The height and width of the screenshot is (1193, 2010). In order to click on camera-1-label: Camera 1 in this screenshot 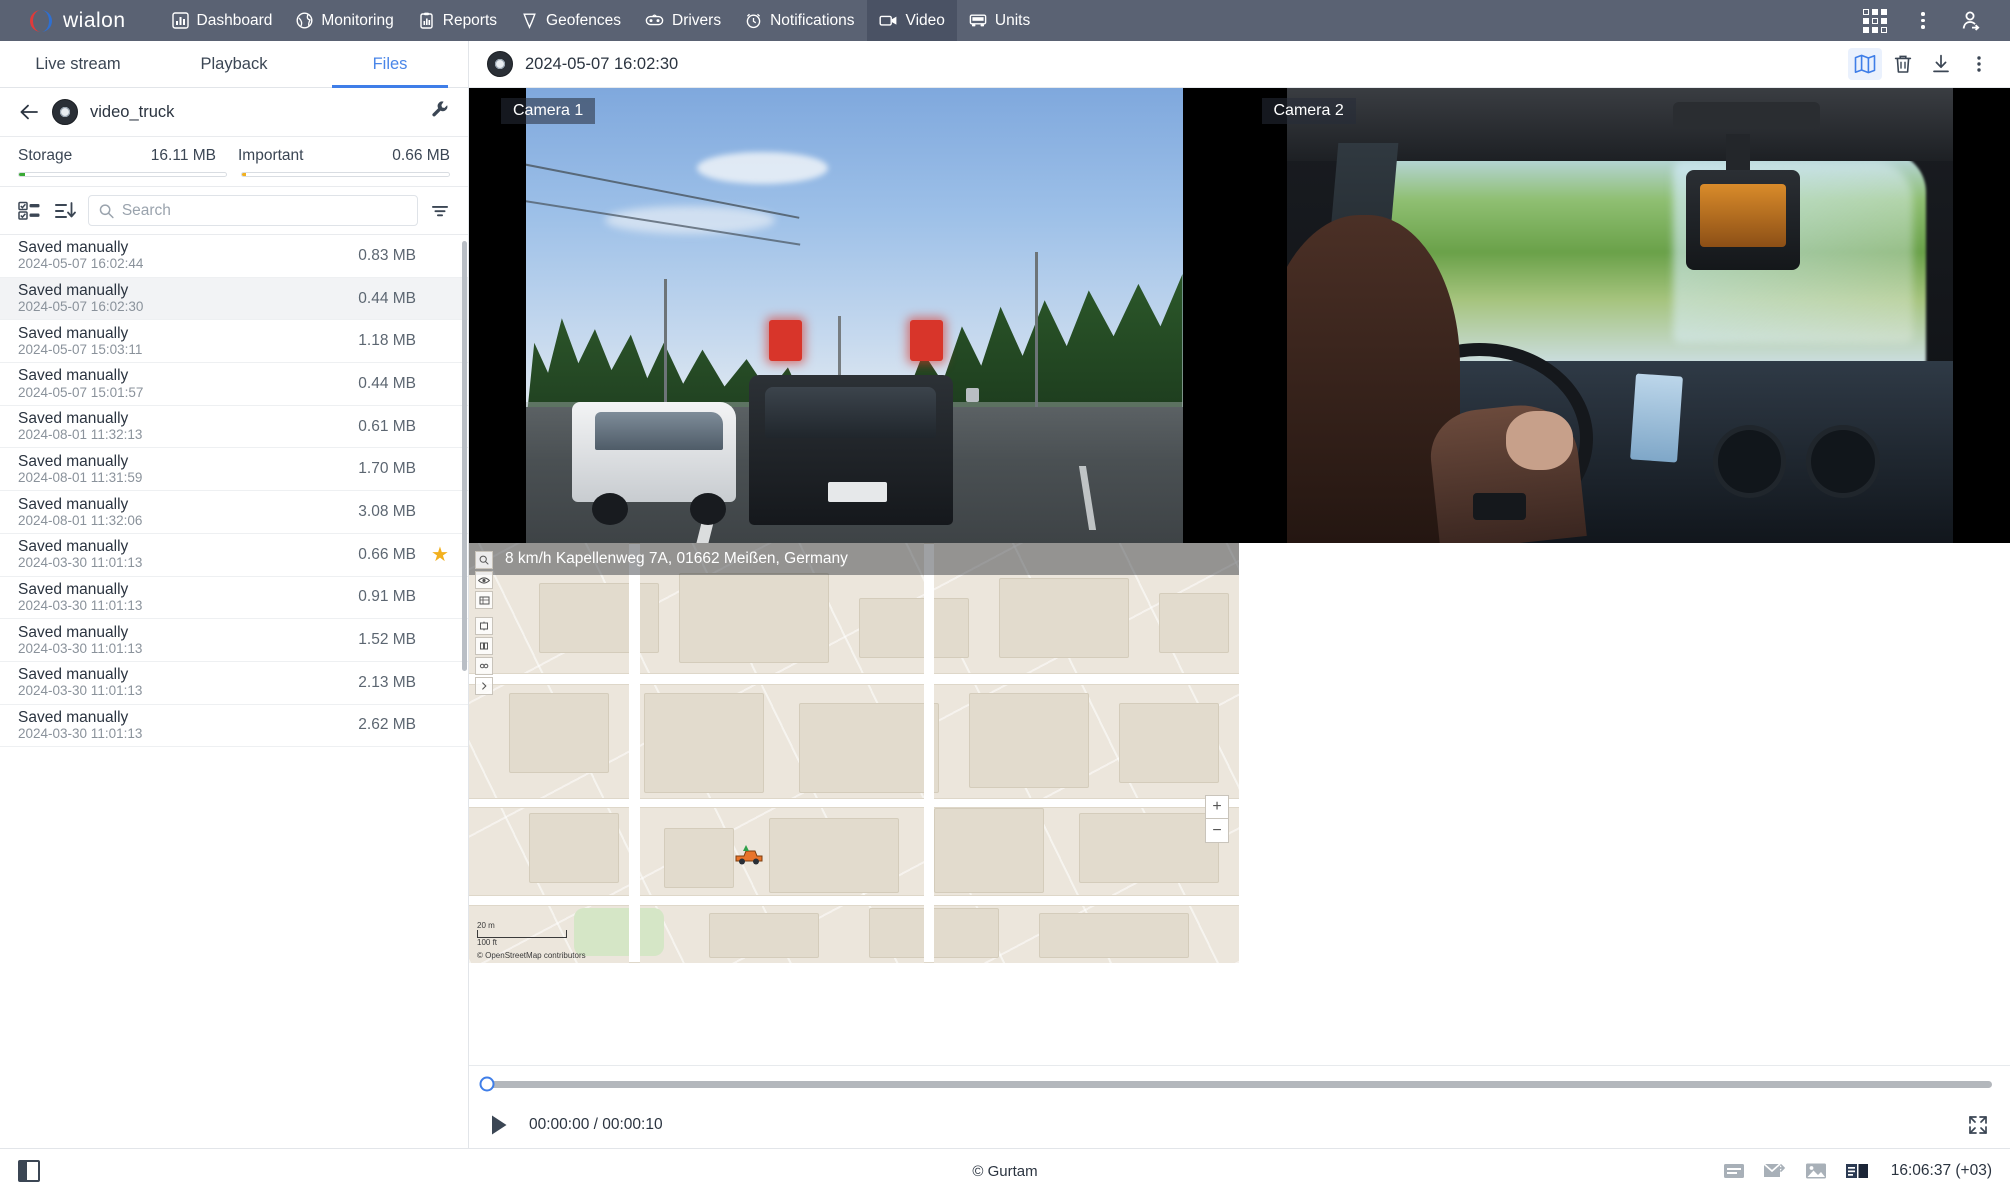, I will do `click(548, 111)`.